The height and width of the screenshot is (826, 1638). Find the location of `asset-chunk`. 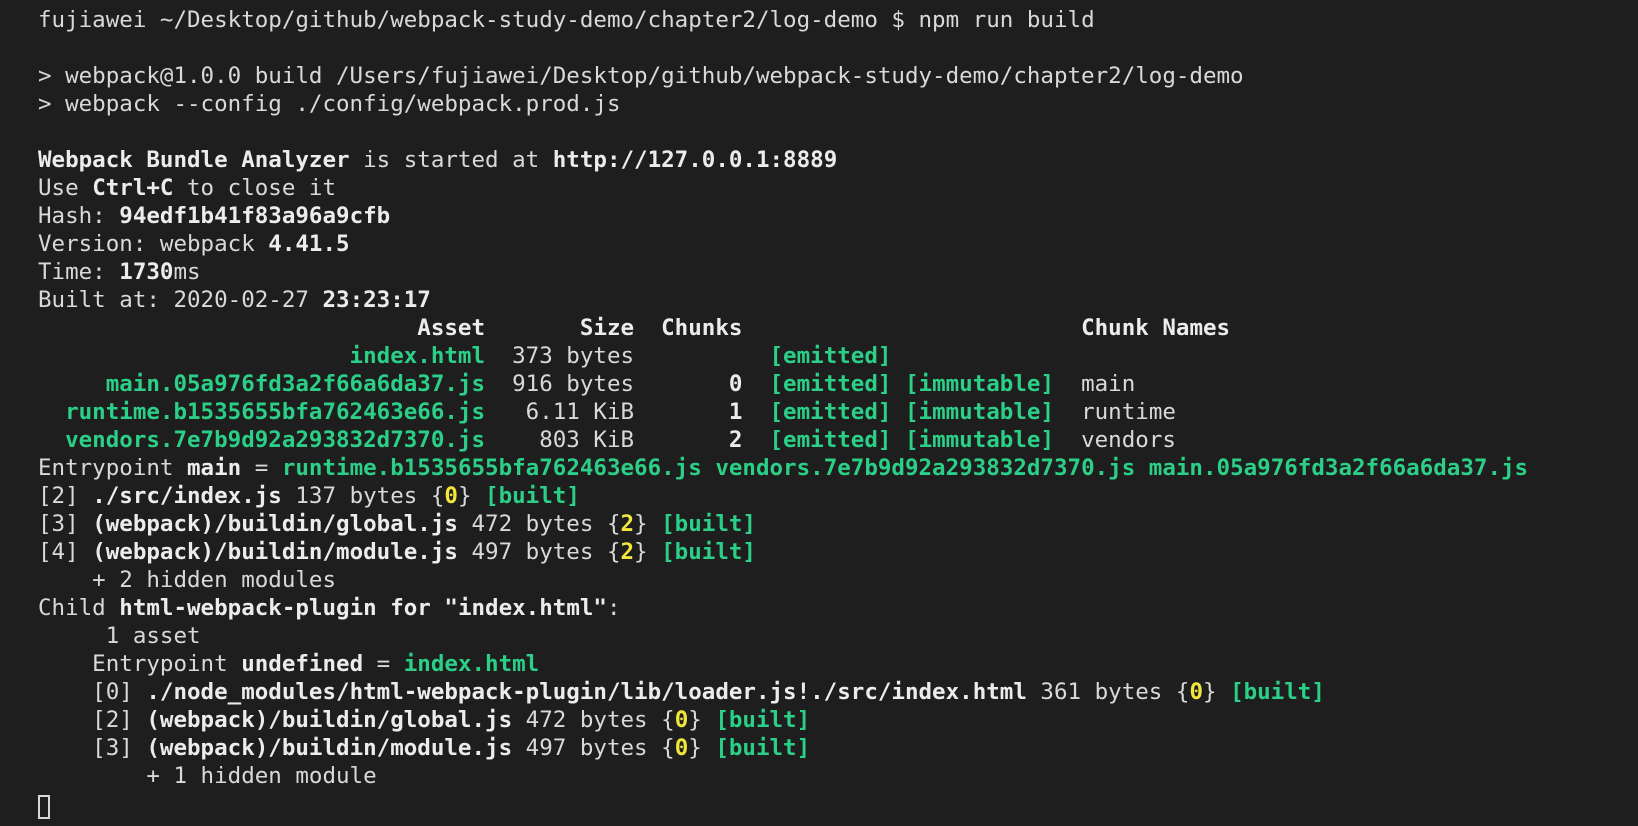

asset-chunk is located at coordinates (688, 356).